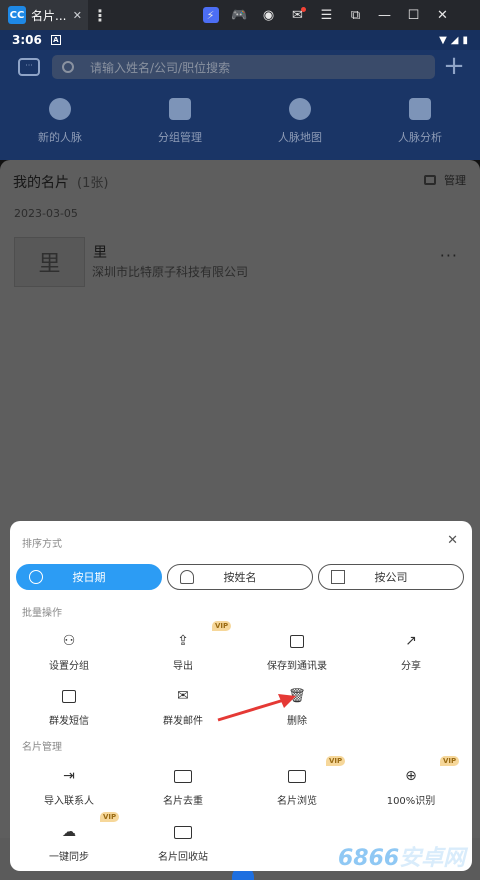  Describe the element at coordinates (455, 180) in the screenshot. I see `manage-label: 管理` at that location.